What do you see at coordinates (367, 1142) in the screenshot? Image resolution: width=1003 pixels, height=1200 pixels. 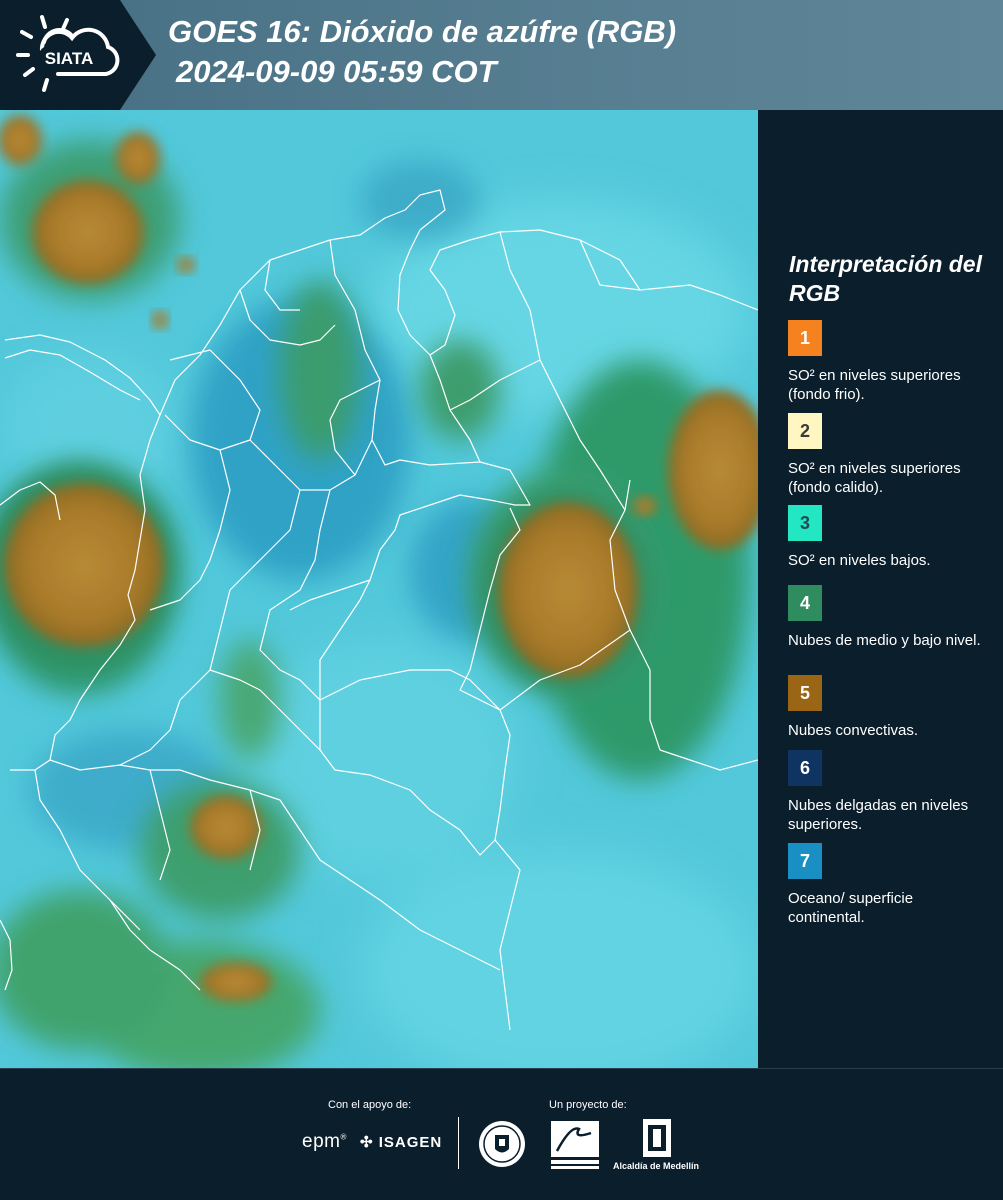 I see `isagen-mark-icon: ✣` at bounding box center [367, 1142].